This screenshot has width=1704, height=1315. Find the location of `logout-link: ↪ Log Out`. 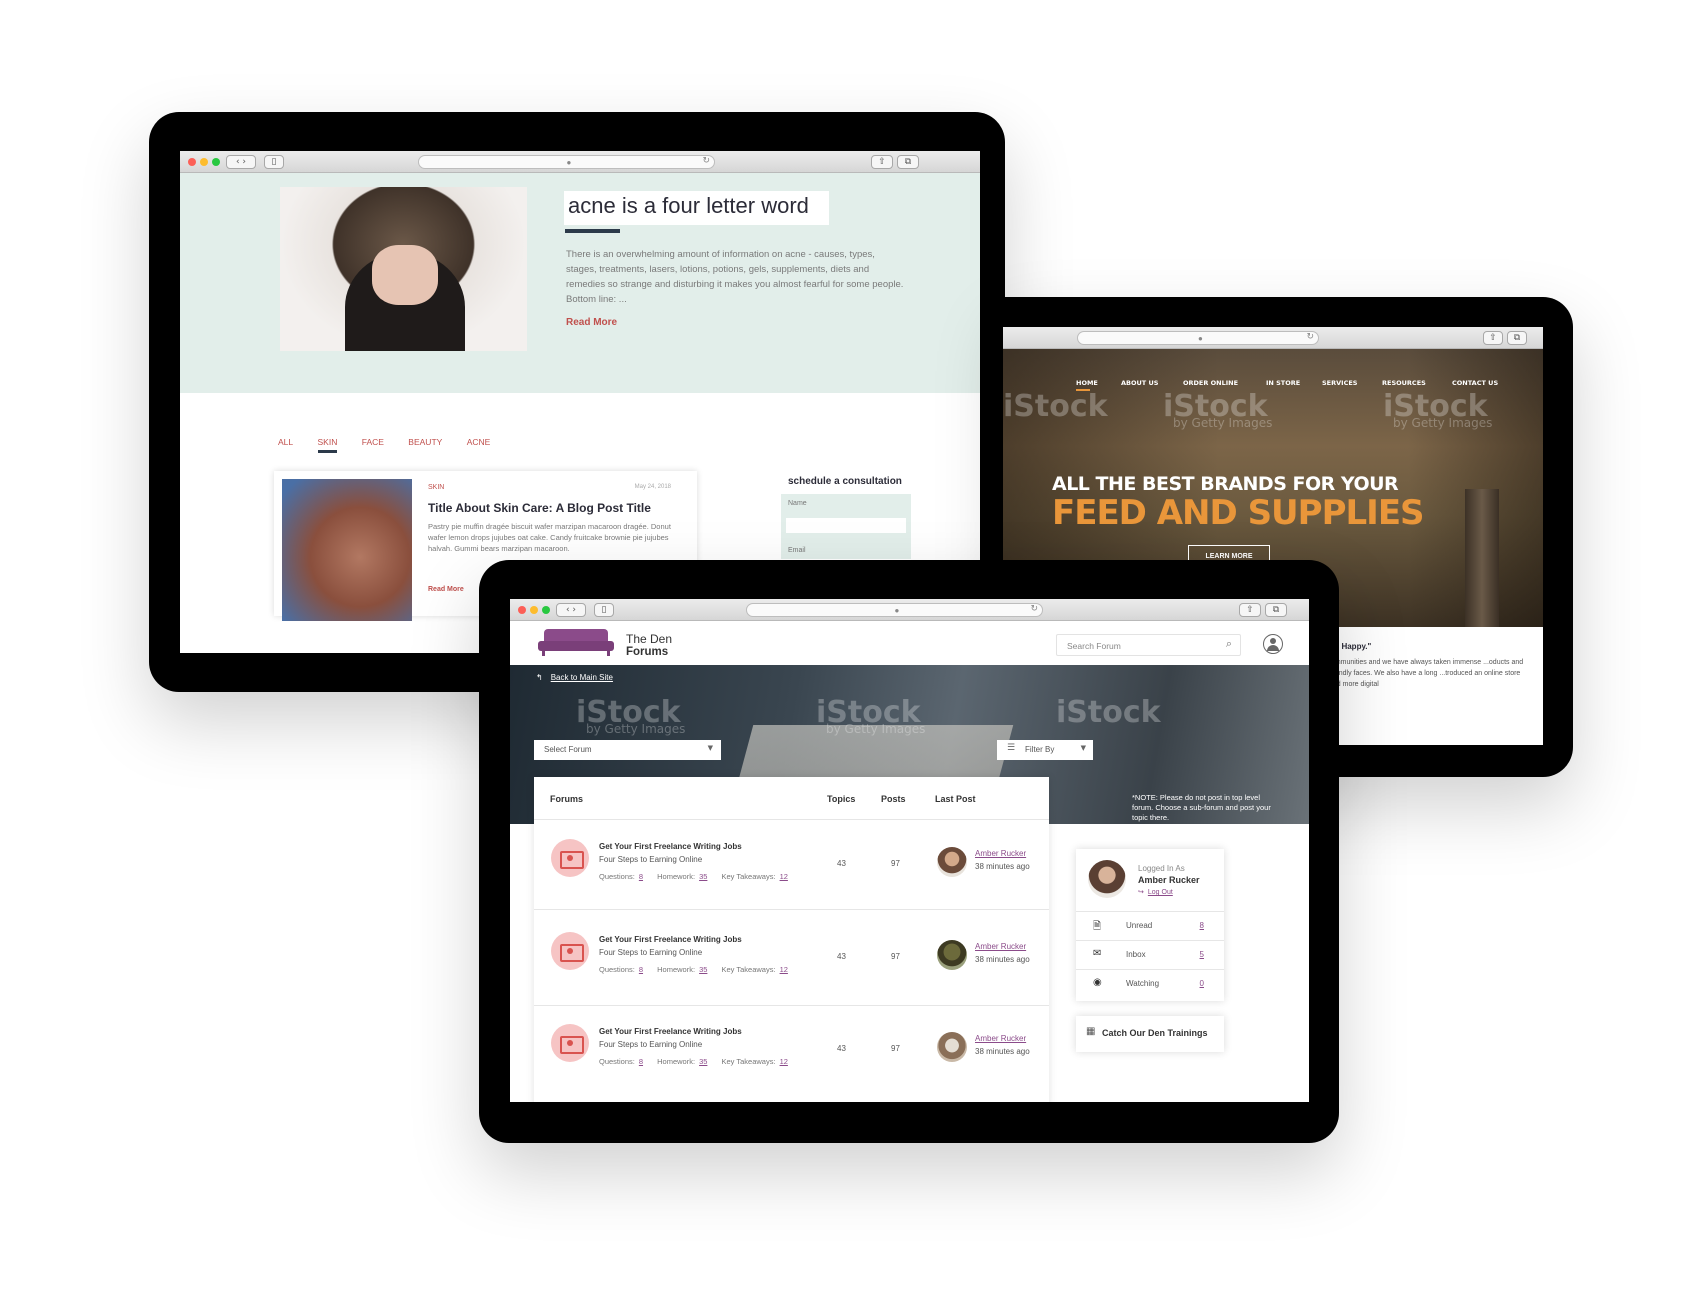

logout-link: ↪ Log Out is located at coordinates (1155, 892).